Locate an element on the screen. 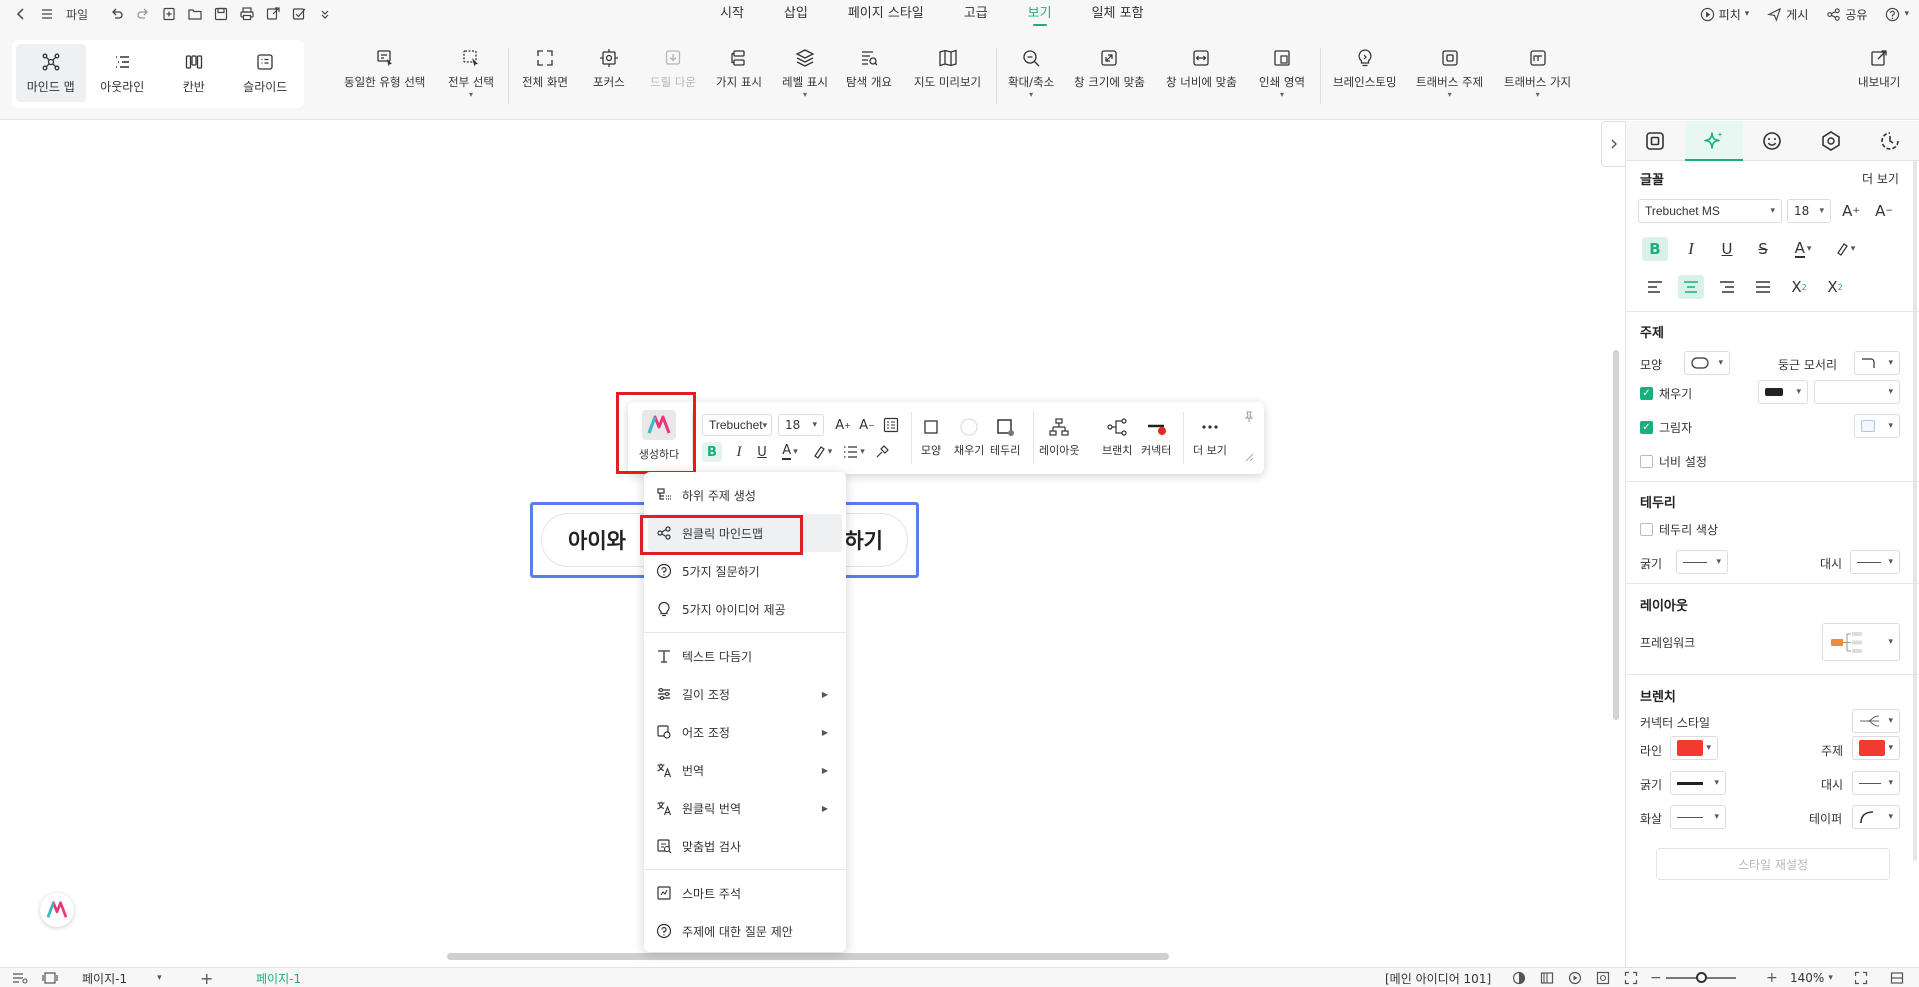 This screenshot has height=987, width=1919. shadow-checkbox: ✓ is located at coordinates (1646, 427).